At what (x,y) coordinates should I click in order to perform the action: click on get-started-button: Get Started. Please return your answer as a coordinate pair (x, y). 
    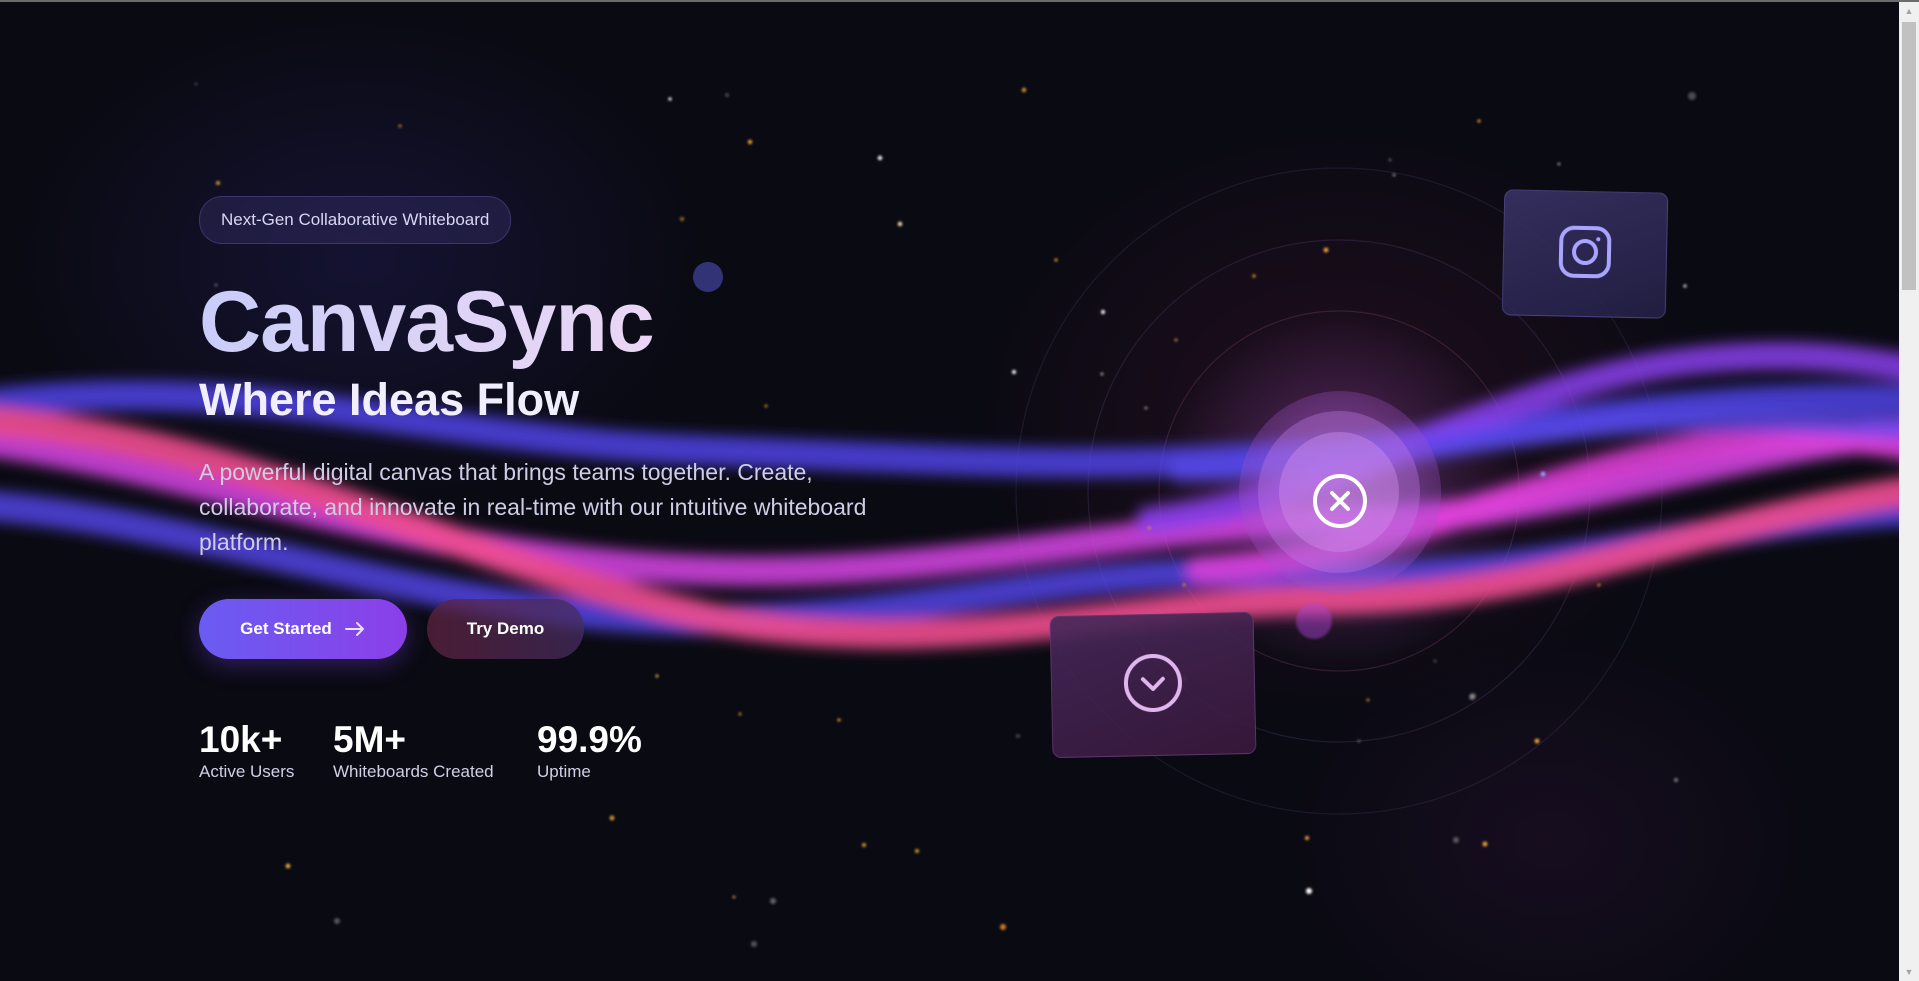
    Looking at the image, I should click on (303, 629).